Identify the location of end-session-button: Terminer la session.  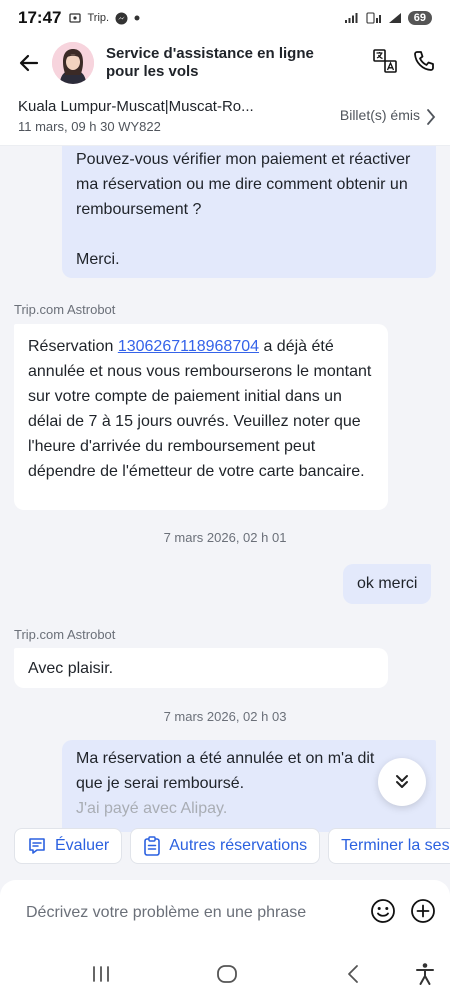
(389, 846).